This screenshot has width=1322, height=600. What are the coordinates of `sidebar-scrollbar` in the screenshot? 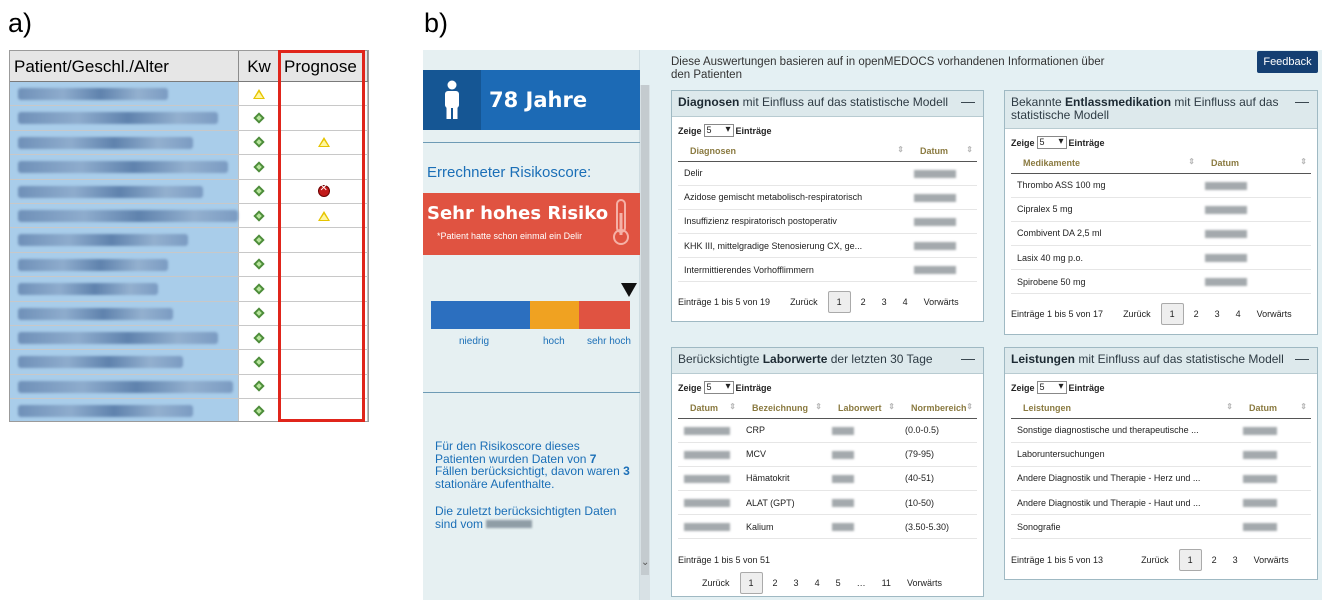 It's located at (645, 342).